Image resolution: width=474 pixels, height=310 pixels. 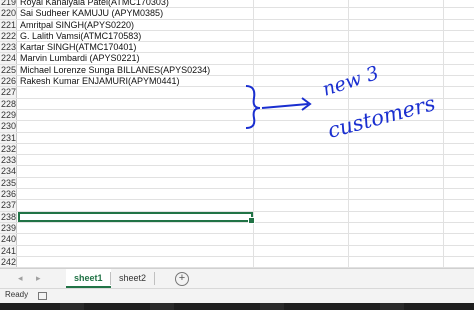 I want to click on macro-record-icon, so click(x=42, y=296).